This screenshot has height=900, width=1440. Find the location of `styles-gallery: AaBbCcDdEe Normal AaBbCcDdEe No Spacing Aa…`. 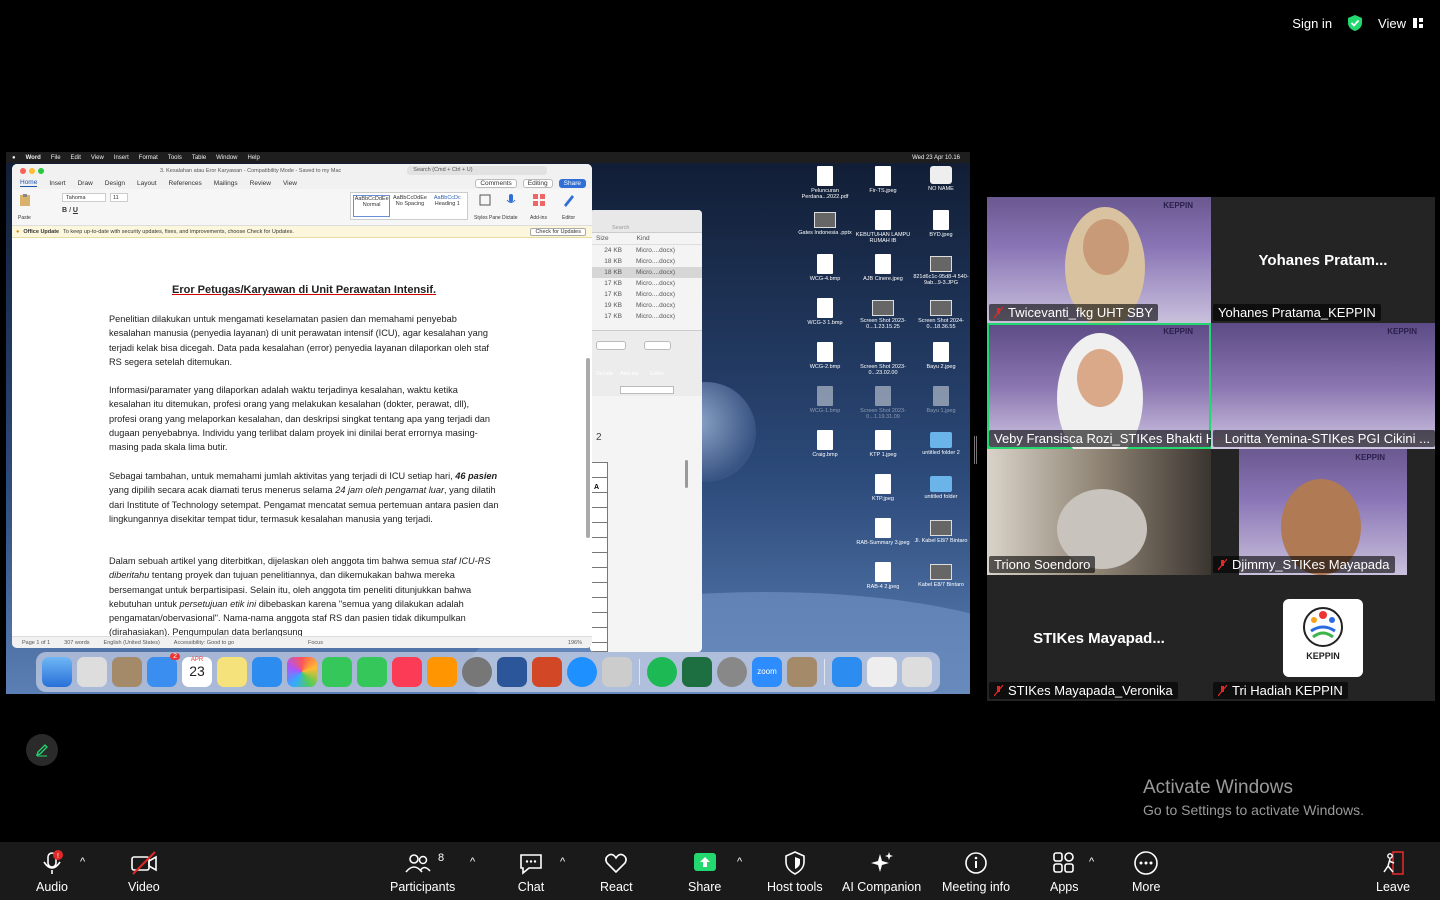

styles-gallery: AaBbCcDdEe Normal AaBbCcDdEe No Spacing Aa… is located at coordinates (409, 206).